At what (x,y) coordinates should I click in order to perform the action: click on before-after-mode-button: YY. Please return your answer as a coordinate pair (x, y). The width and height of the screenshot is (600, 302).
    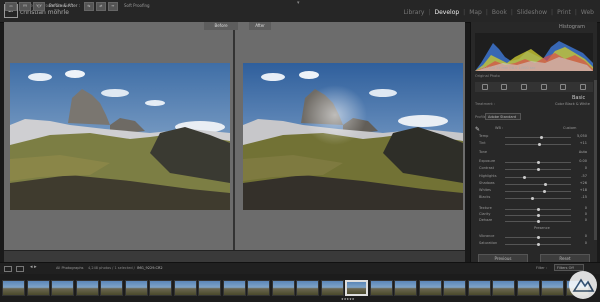
    Looking at the image, I should click on (25, 6).